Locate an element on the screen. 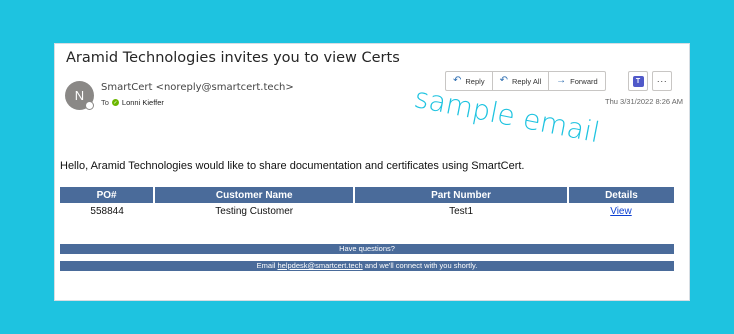 The width and height of the screenshot is (734, 334). forward-button: → Forward is located at coordinates (577, 81).